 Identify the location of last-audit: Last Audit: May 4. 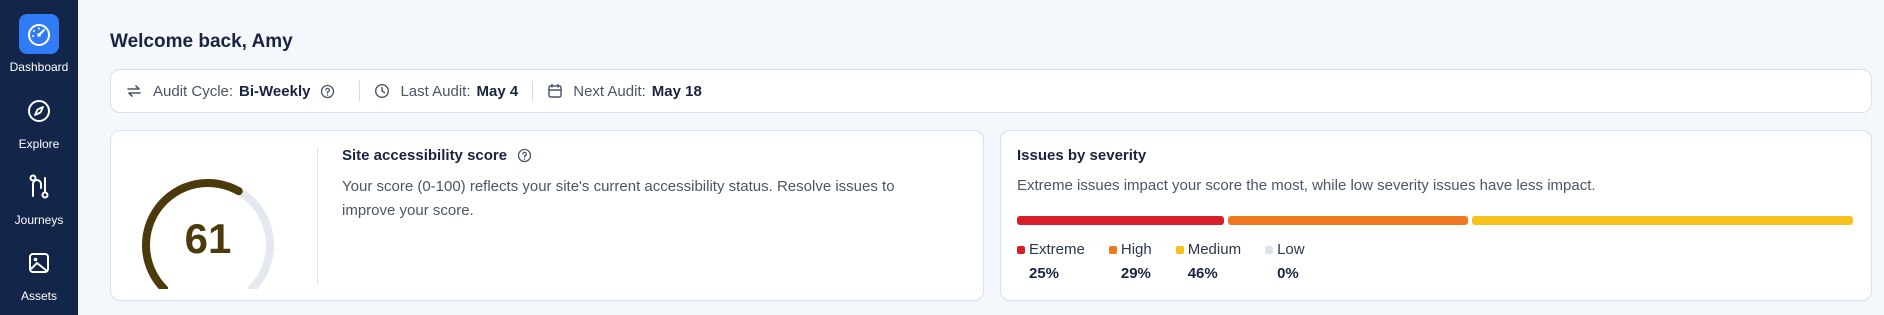
(446, 91).